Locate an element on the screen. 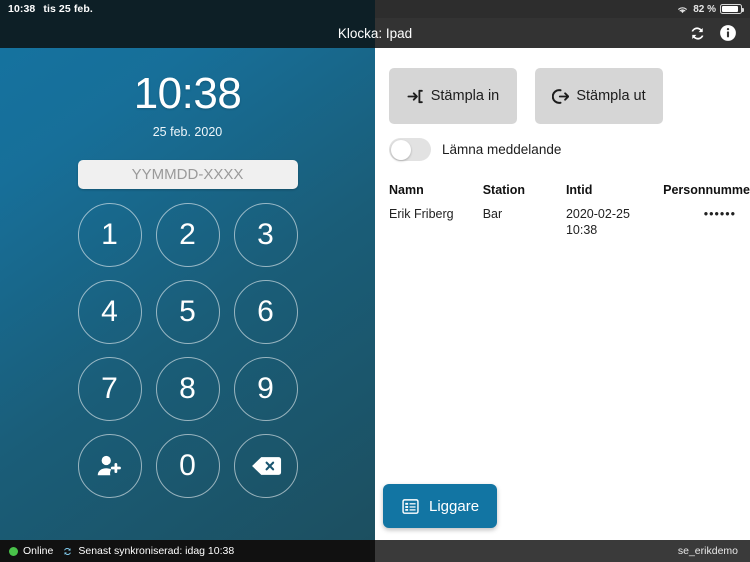 The height and width of the screenshot is (562, 750). cell-namn: Erik Friberg is located at coordinates (421, 214).